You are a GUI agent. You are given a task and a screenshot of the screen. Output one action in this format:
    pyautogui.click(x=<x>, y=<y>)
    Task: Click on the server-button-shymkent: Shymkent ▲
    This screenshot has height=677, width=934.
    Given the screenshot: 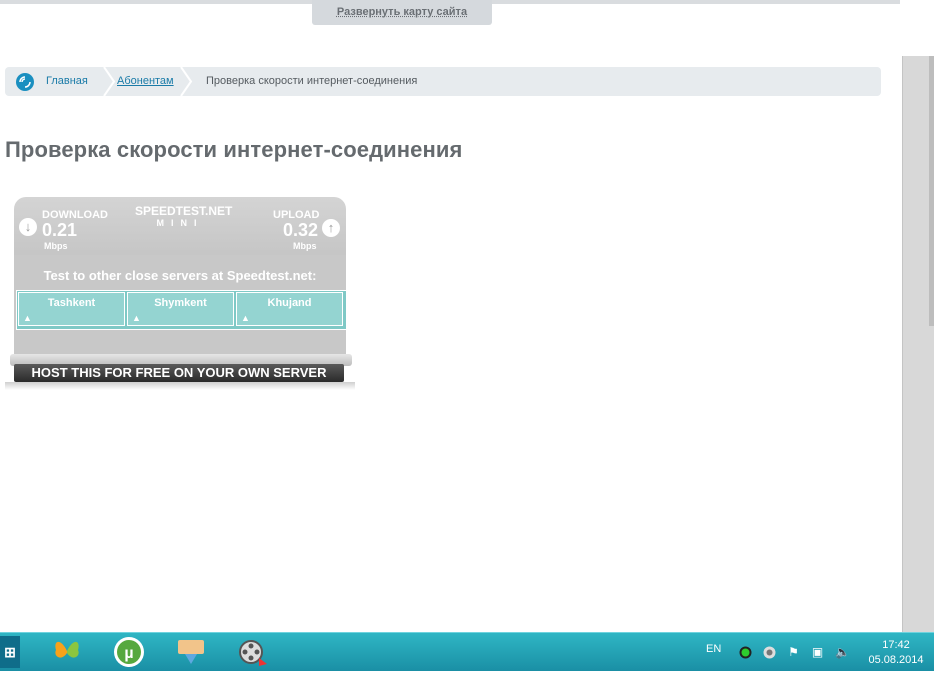 What is the action you would take?
    pyautogui.click(x=180, y=309)
    